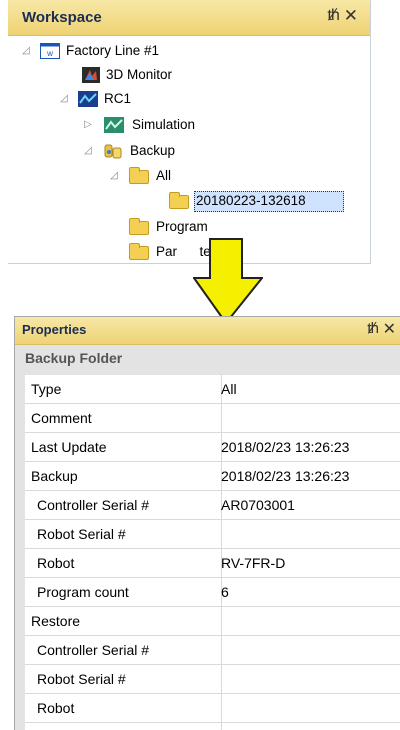  Describe the element at coordinates (113, 50) in the screenshot. I see `tree-label: Factory Line #1` at that location.